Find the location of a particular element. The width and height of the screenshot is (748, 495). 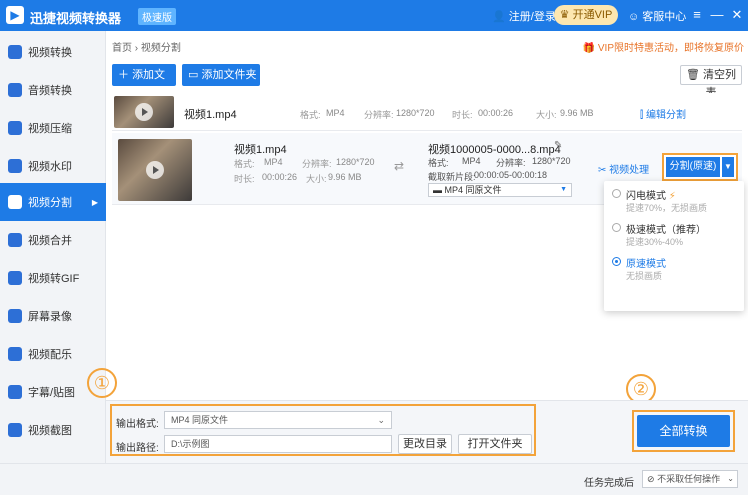

duration-label: 时长: is located at coordinates (462, 115).